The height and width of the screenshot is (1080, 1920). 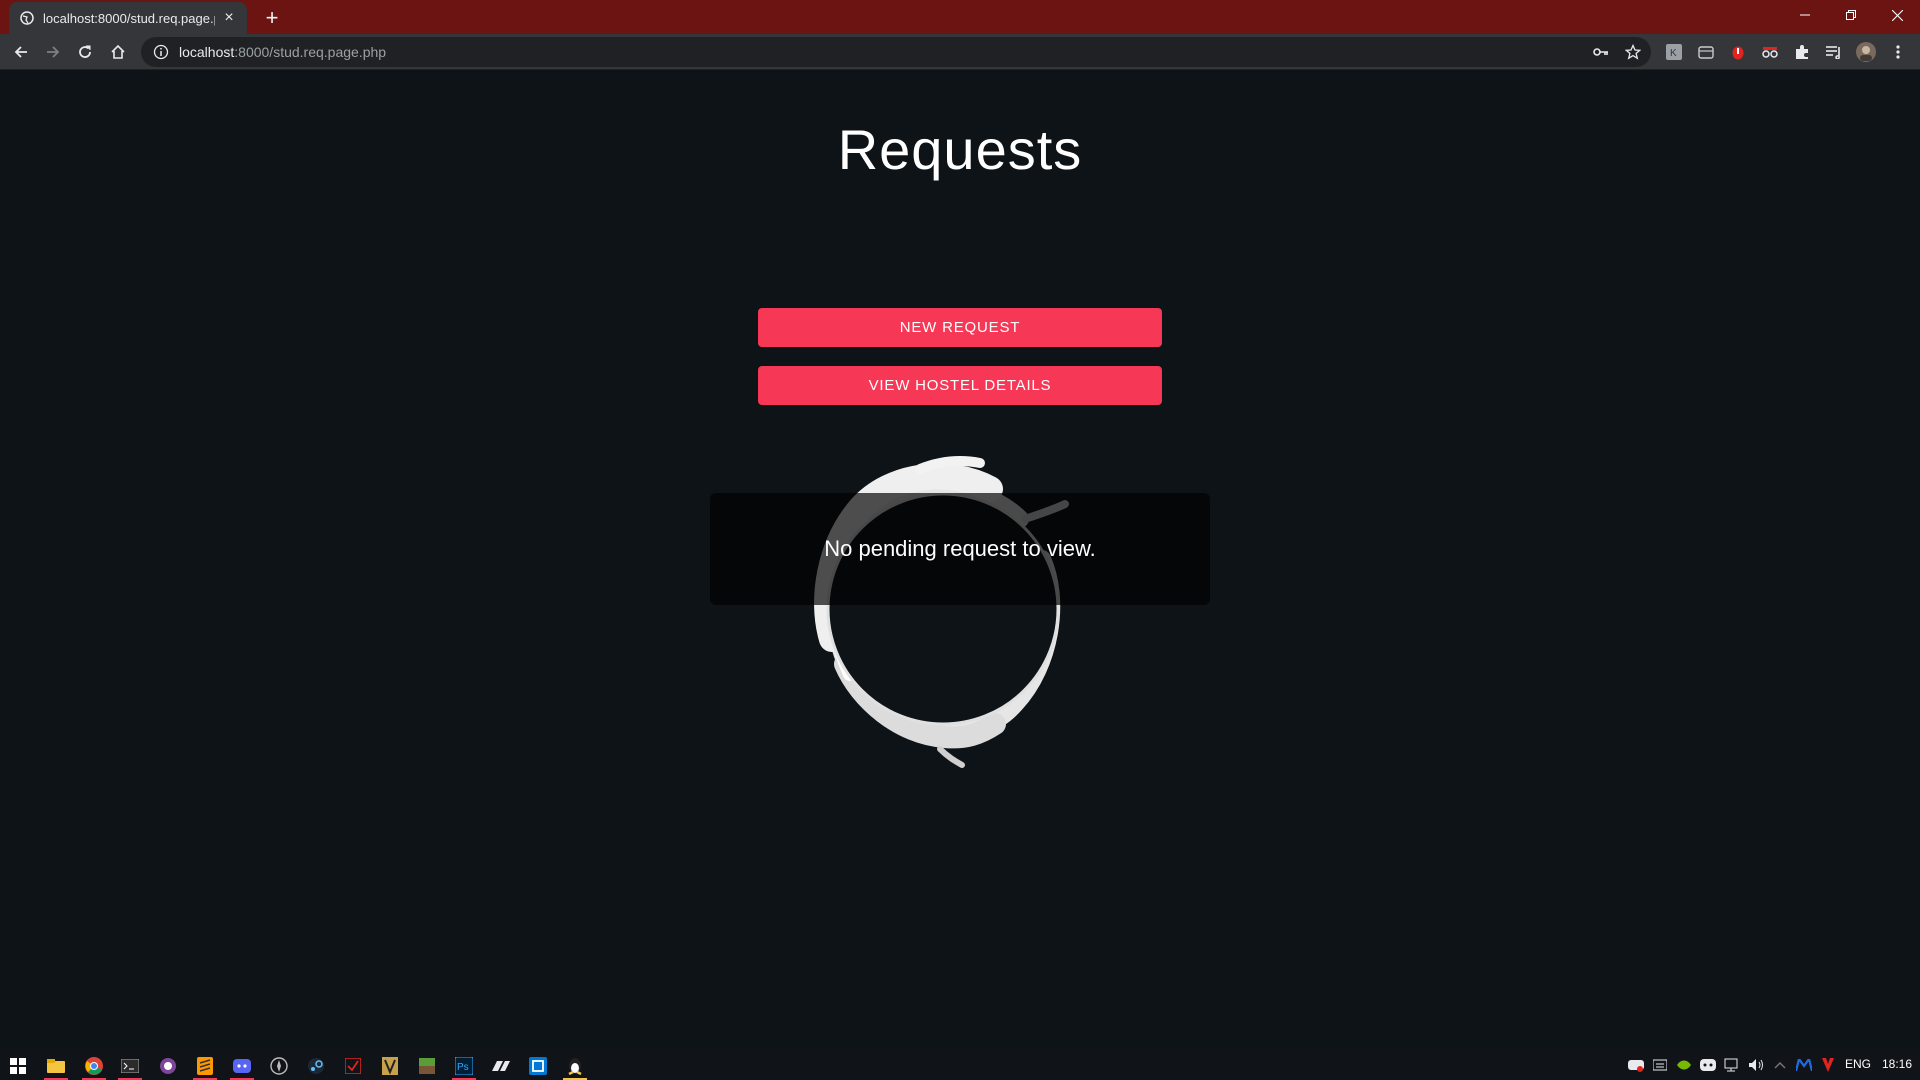 I want to click on discord-tray-icon, so click(x=1708, y=1065).